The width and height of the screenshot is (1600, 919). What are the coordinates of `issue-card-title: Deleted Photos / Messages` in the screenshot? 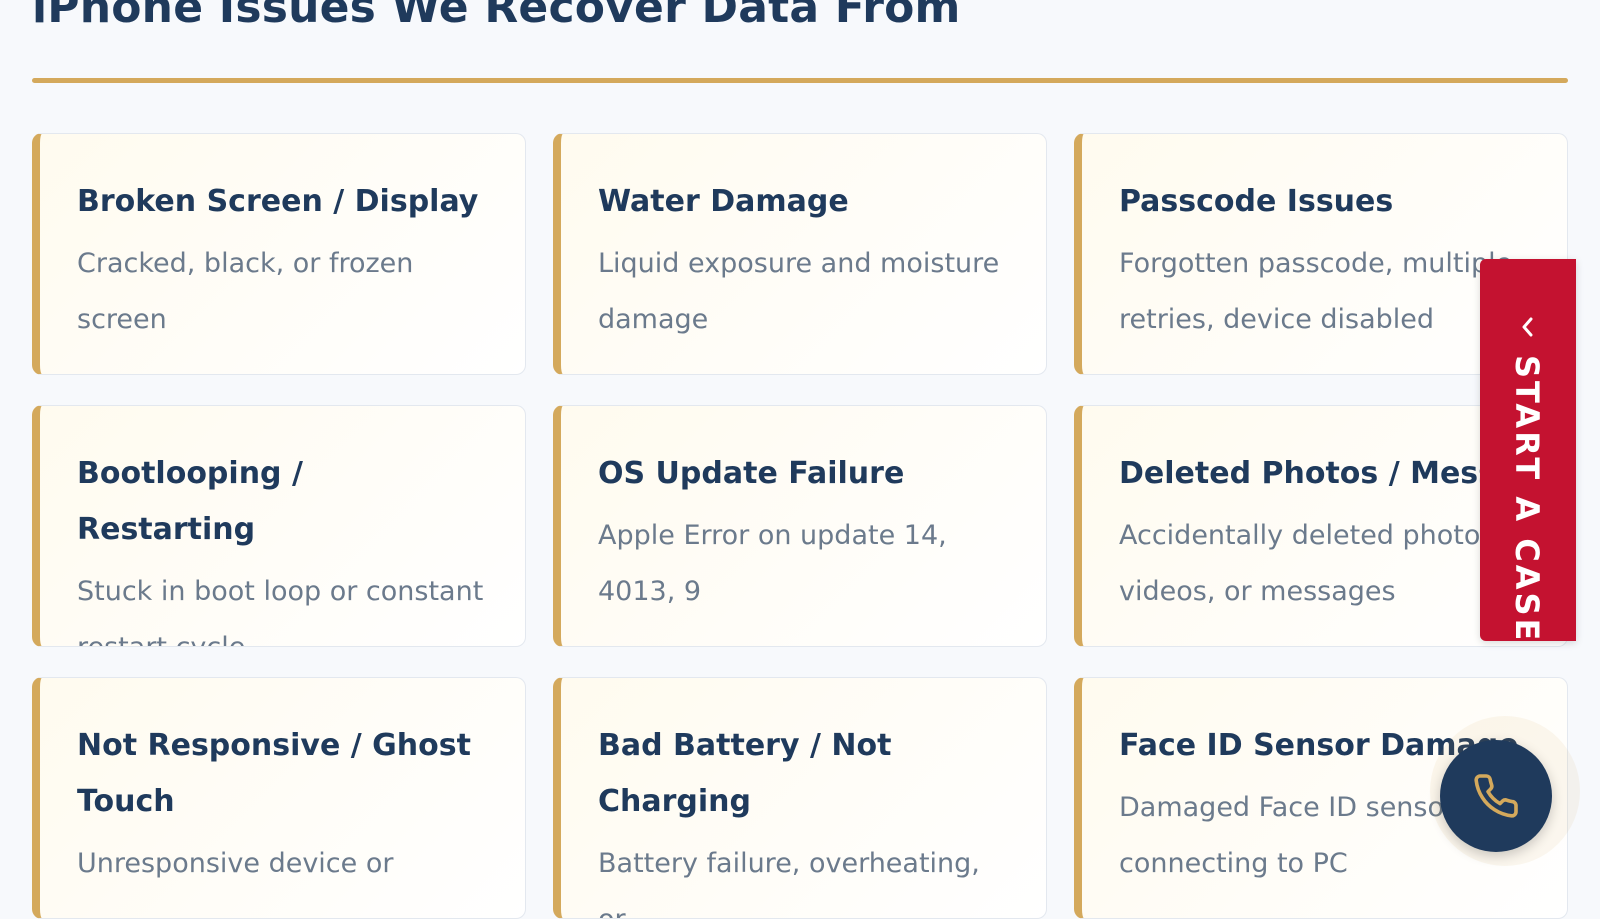 It's located at (1343, 473).